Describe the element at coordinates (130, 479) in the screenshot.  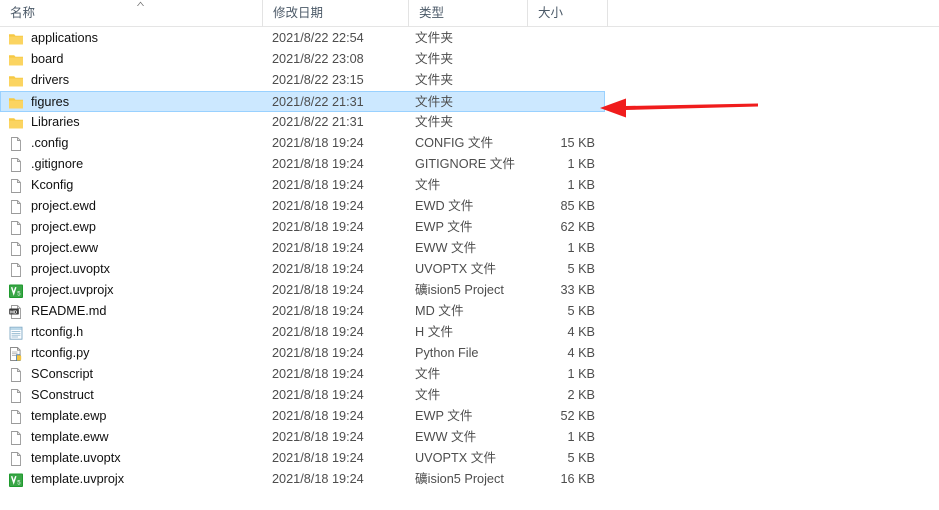
I see `cell-name: 5 template.uvprojx` at that location.